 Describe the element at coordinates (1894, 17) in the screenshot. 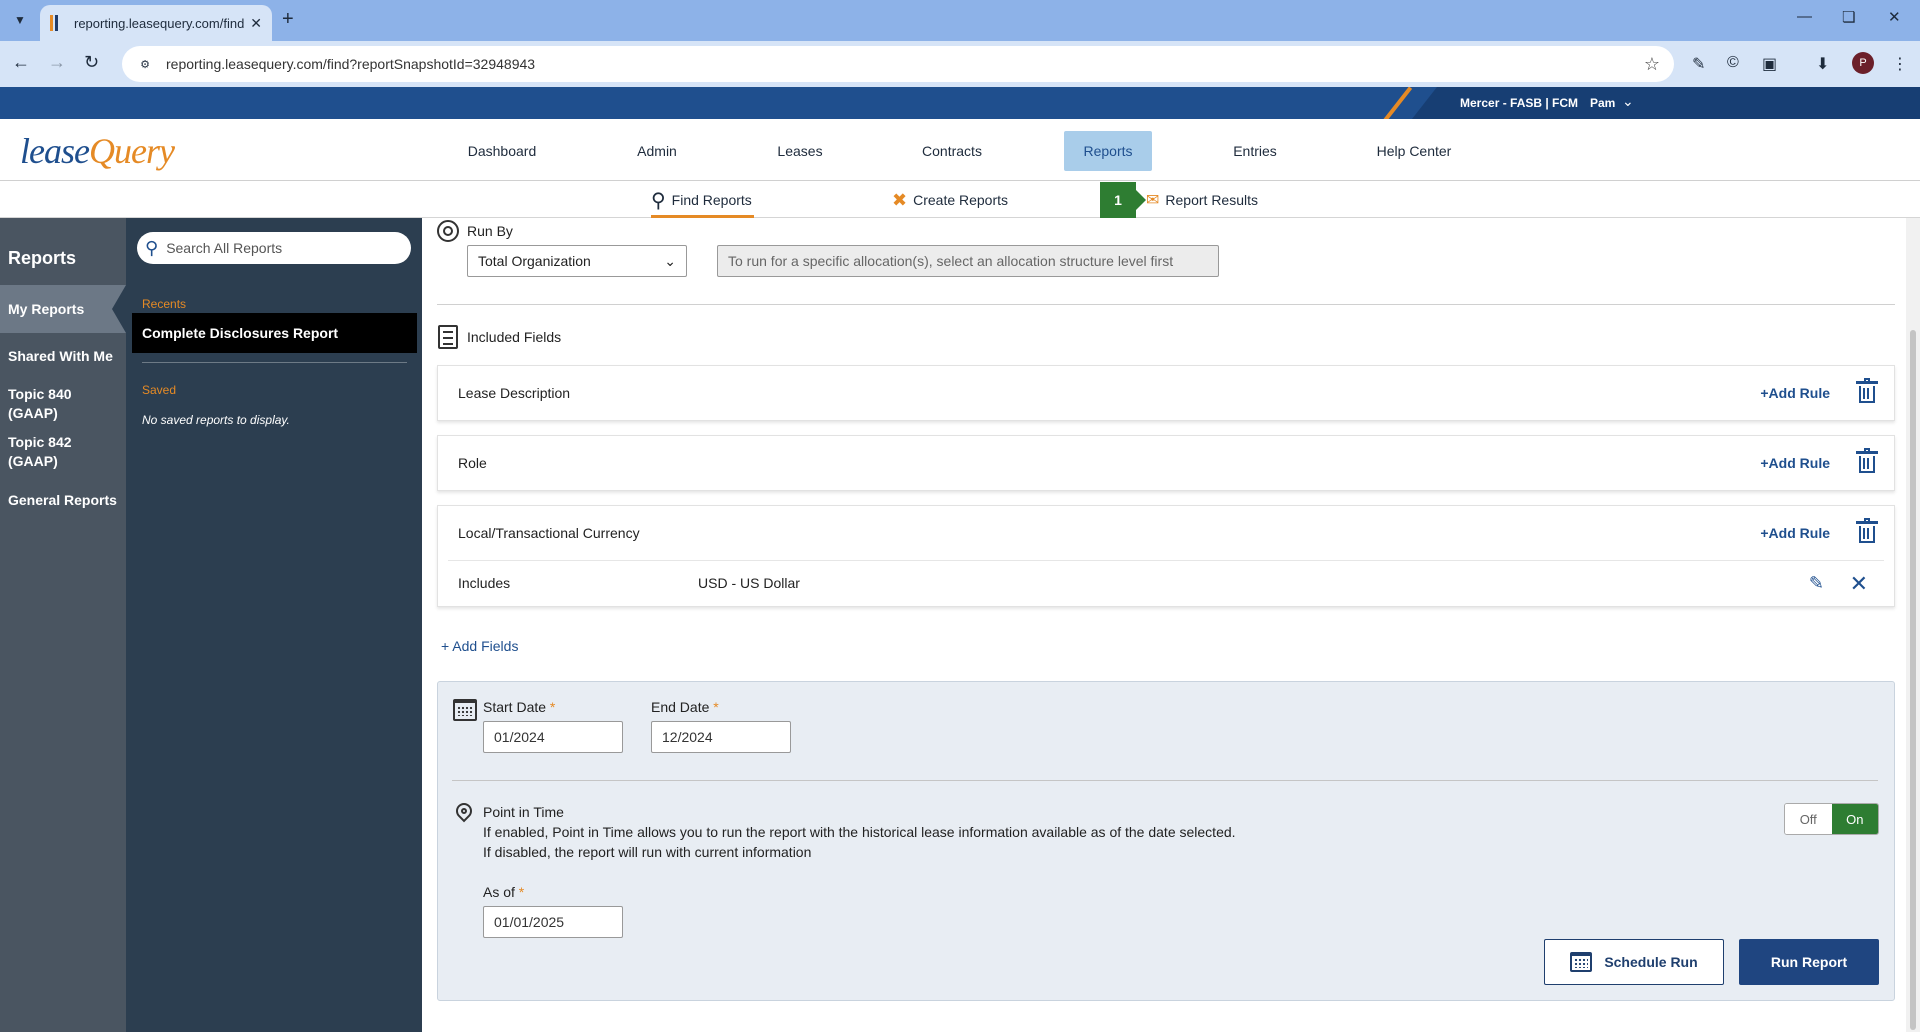

I see `window-close-icon: ✕` at that location.